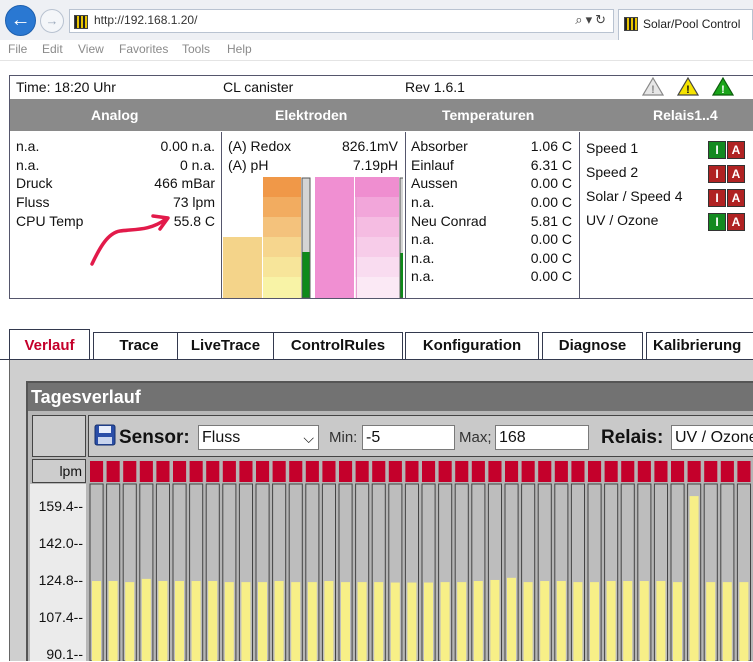 This screenshot has height=662, width=753. What do you see at coordinates (612, 148) in the screenshot?
I see `relay-label: Speed 1` at bounding box center [612, 148].